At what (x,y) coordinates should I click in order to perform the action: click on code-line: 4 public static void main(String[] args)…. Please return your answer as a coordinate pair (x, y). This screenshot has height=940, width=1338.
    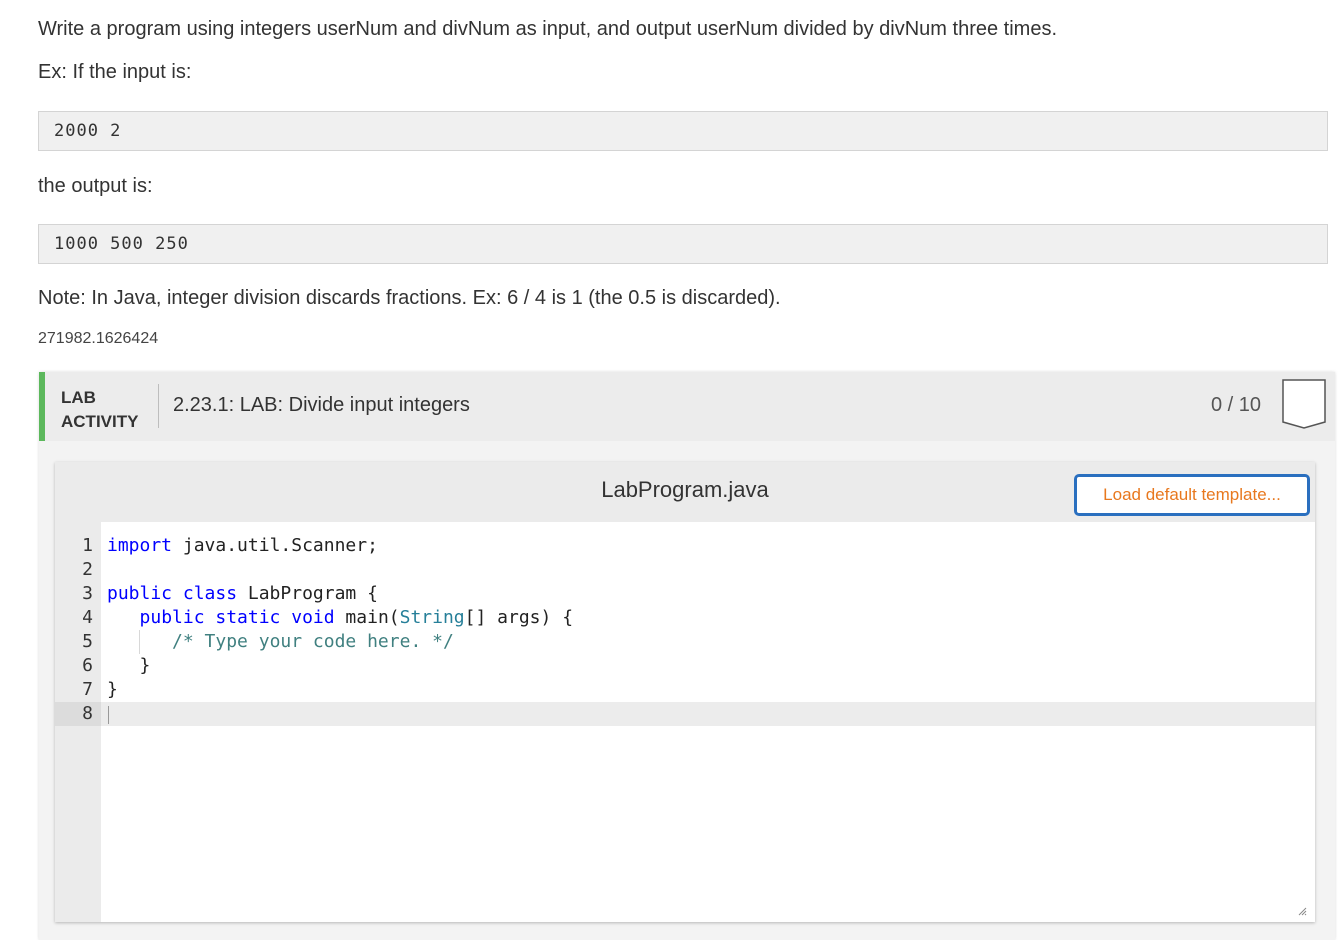
    Looking at the image, I should click on (685, 618).